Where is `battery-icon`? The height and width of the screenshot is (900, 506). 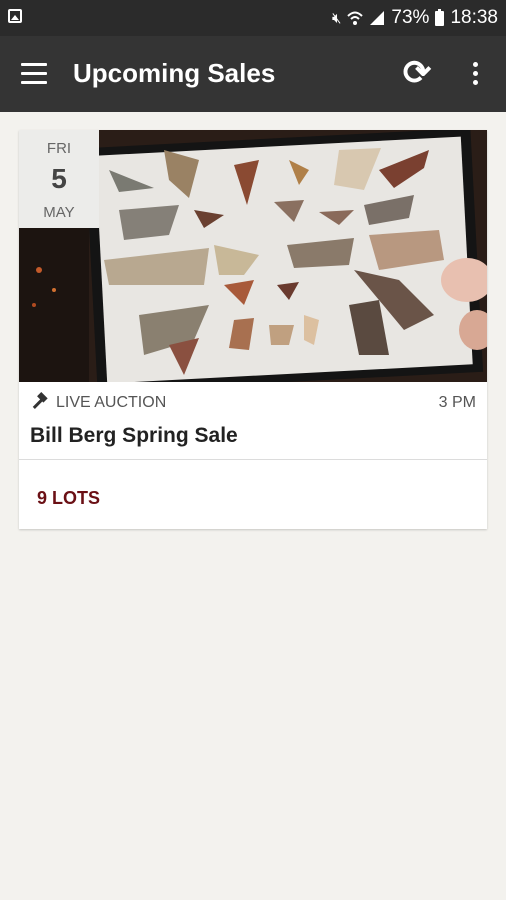
battery-icon is located at coordinates (440, 17).